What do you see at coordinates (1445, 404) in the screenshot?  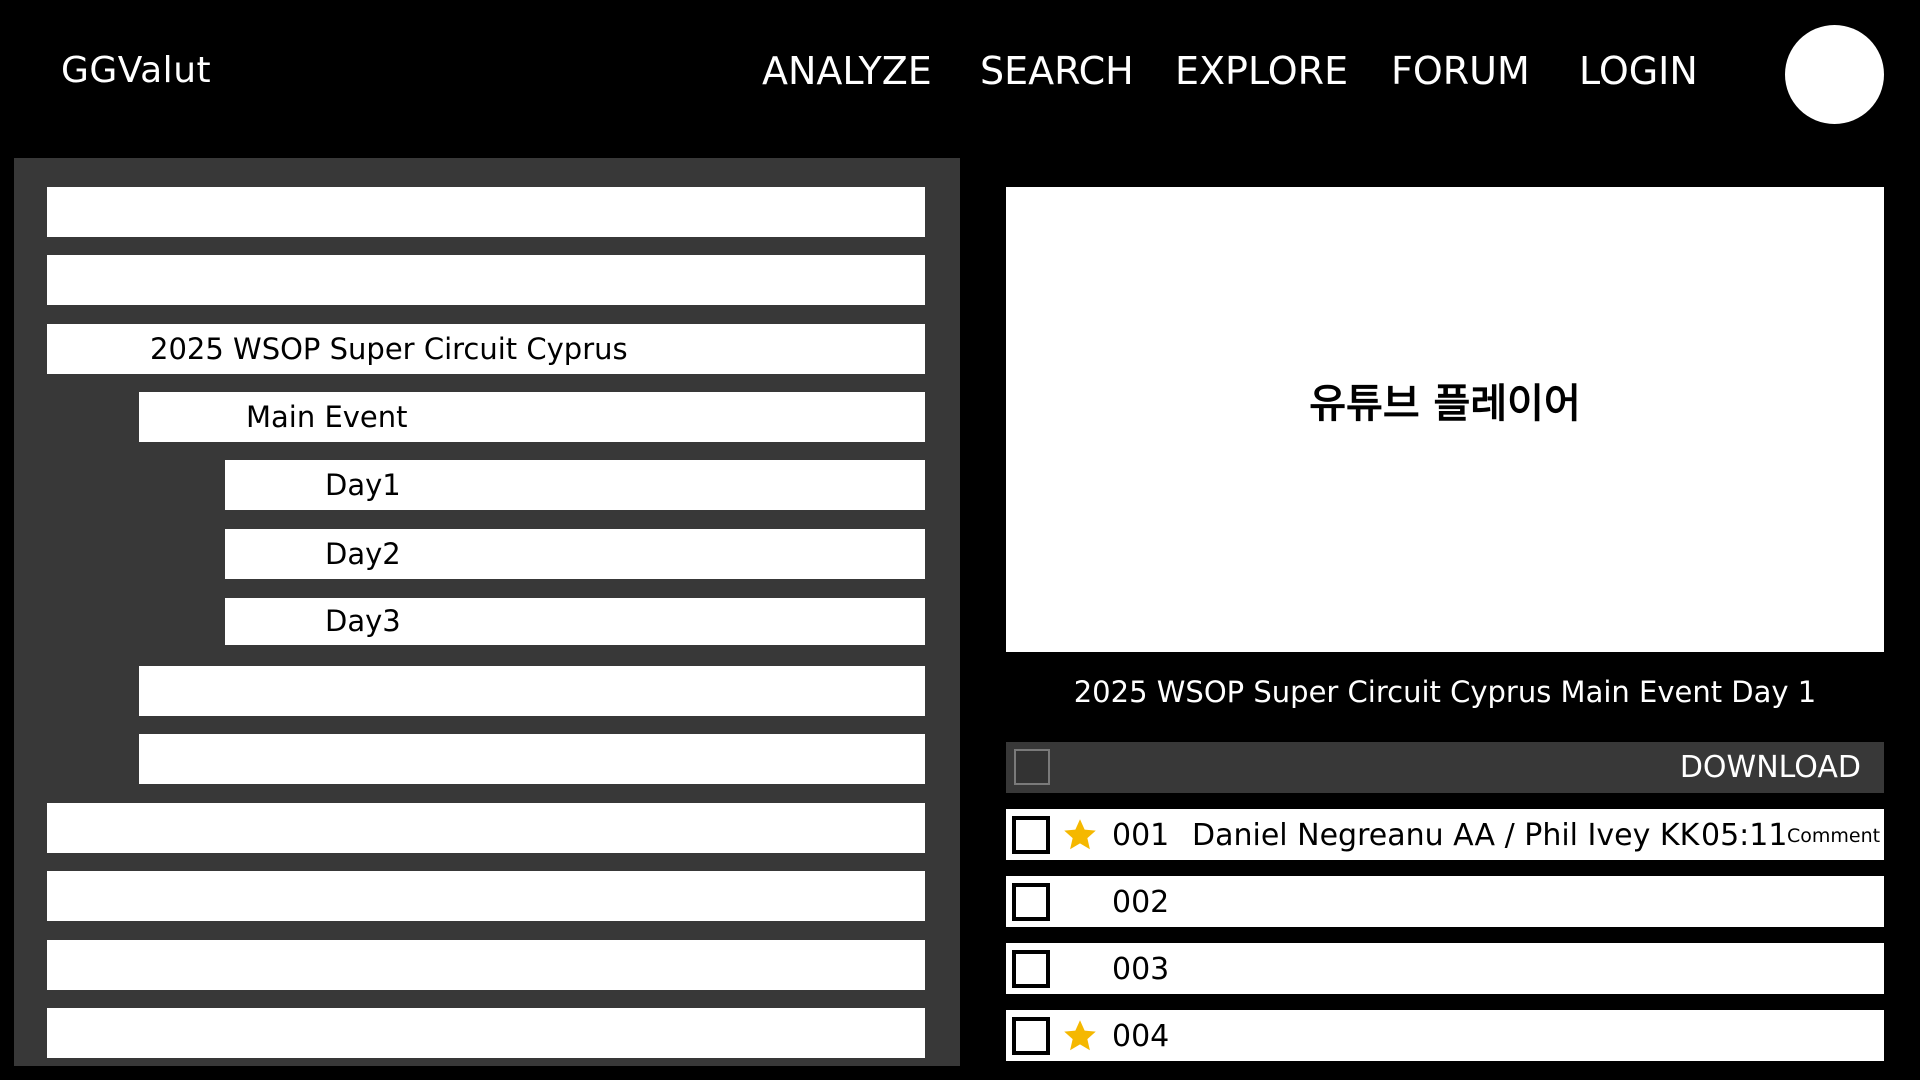 I see `player-placeholder-label: 유튜브 플레이어` at bounding box center [1445, 404].